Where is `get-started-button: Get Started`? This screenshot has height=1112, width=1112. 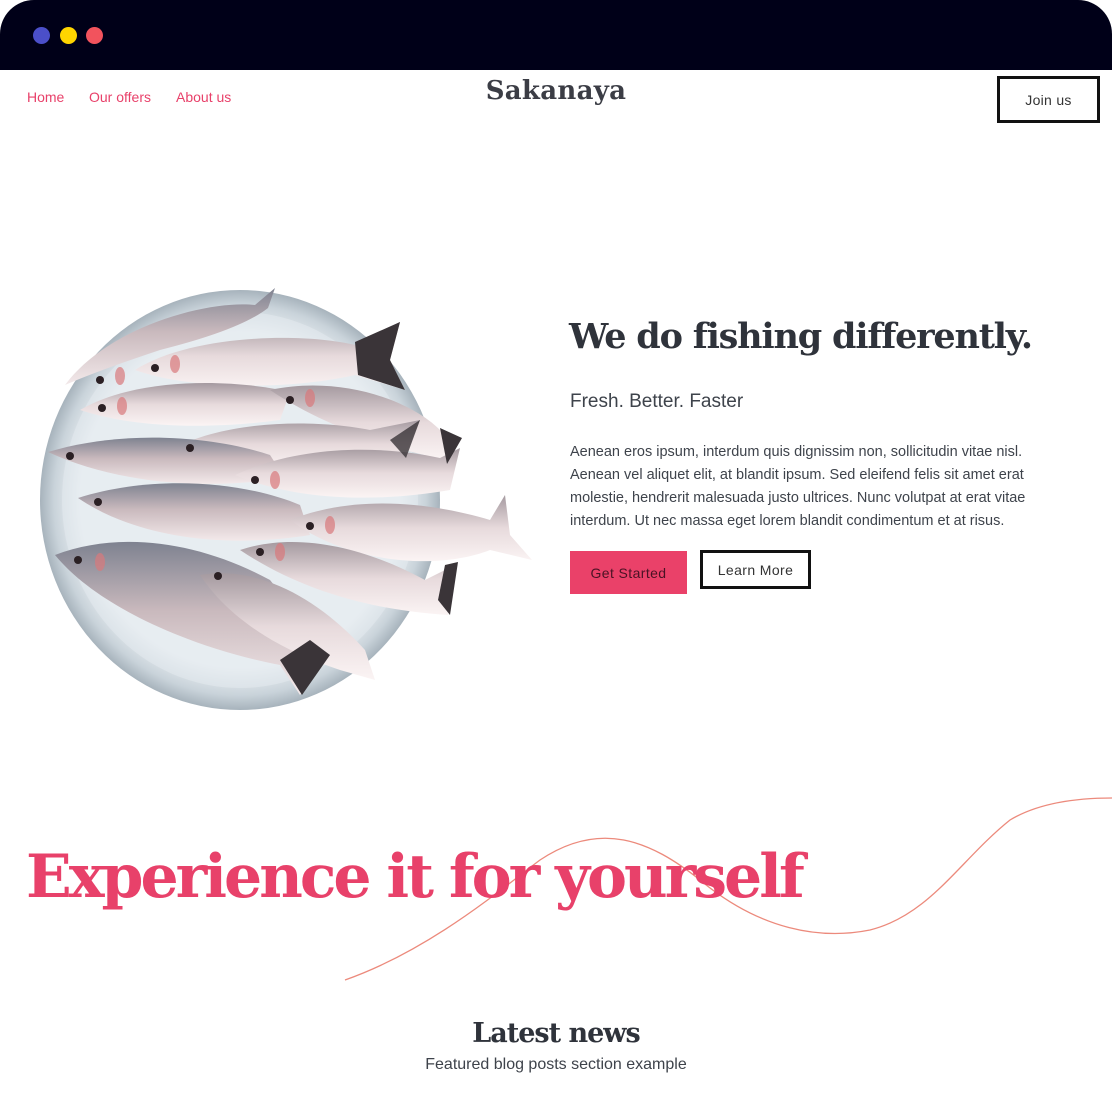 get-started-button: Get Started is located at coordinates (628, 572).